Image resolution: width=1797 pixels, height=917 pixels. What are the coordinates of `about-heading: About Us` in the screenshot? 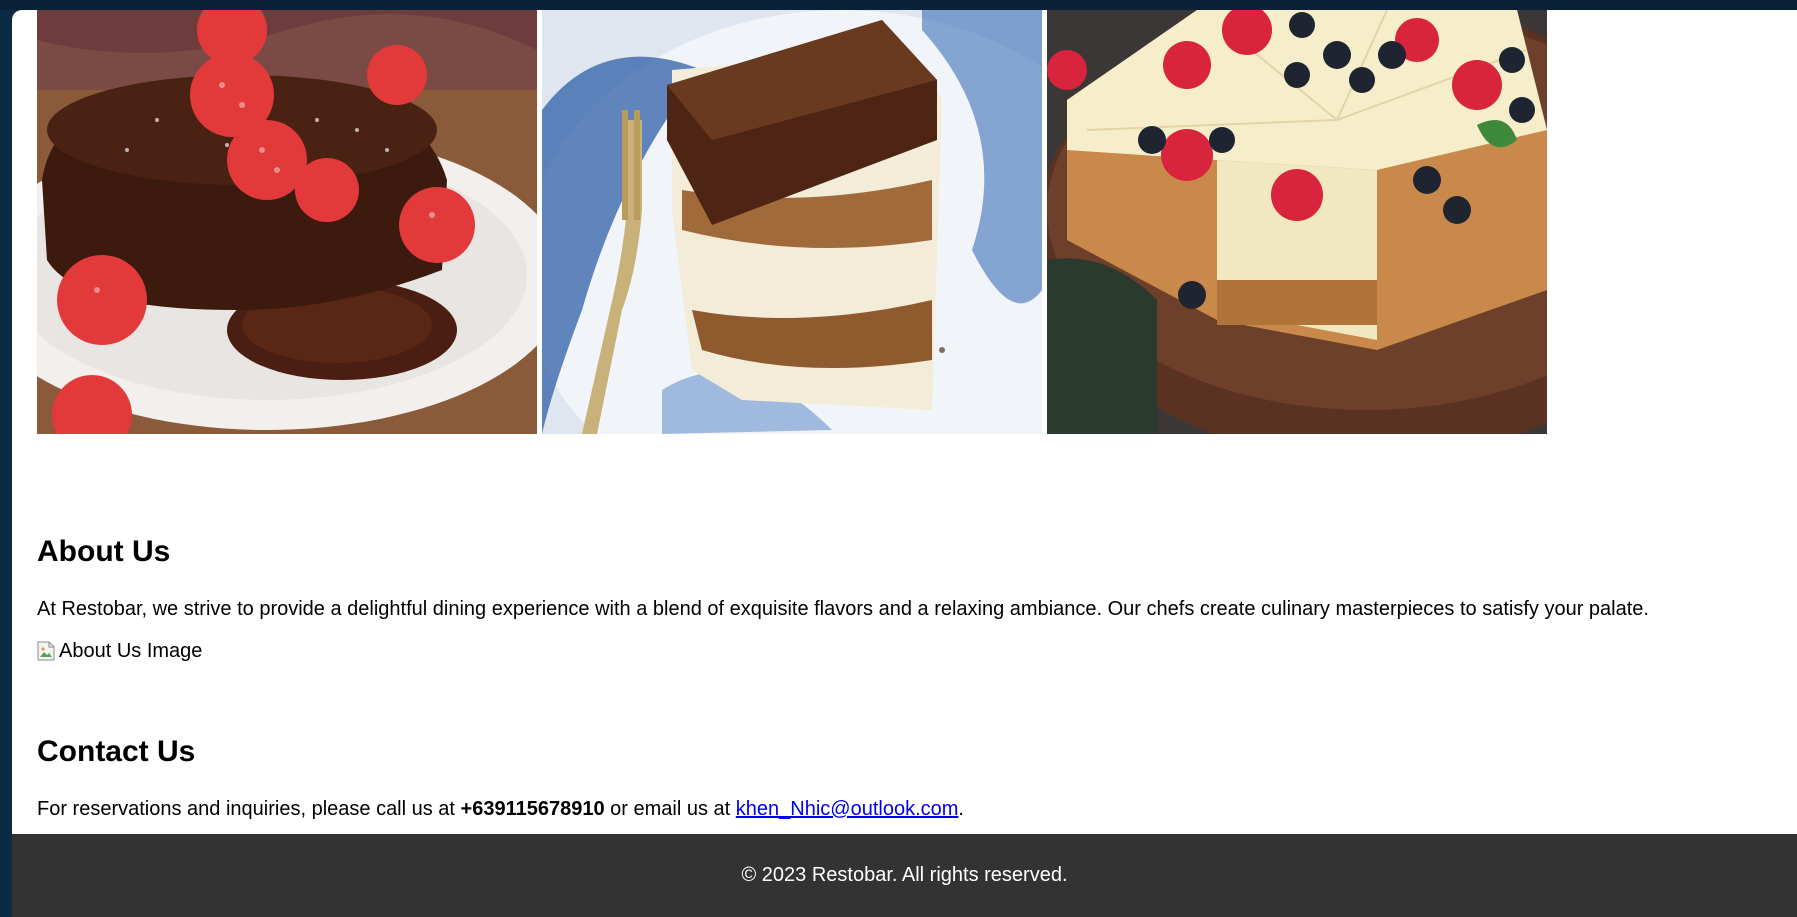 It's located at (104, 551).